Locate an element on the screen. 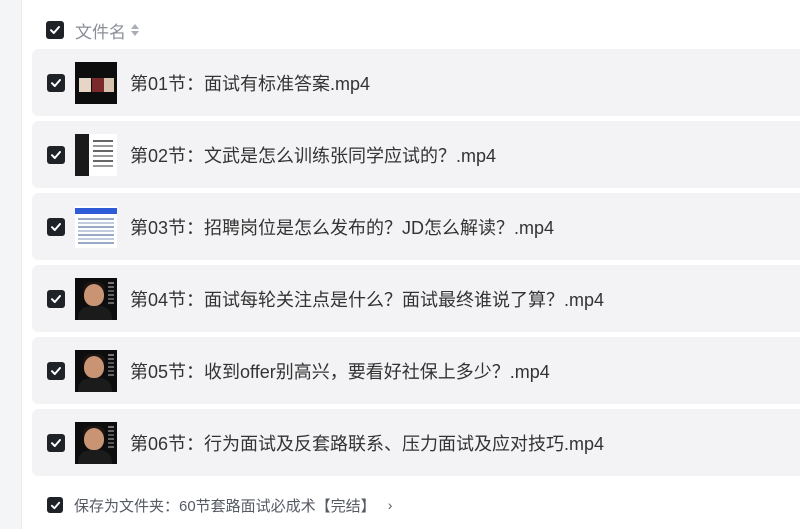 This screenshot has width=800, height=529. sort-icon is located at coordinates (135, 30).